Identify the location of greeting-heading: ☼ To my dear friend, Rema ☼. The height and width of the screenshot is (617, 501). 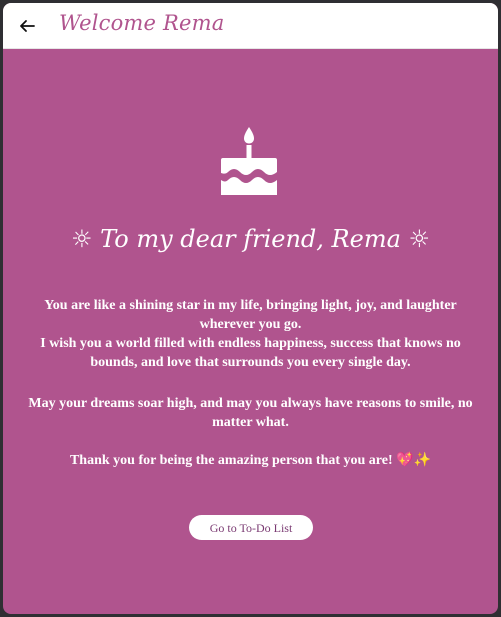
(250, 239).